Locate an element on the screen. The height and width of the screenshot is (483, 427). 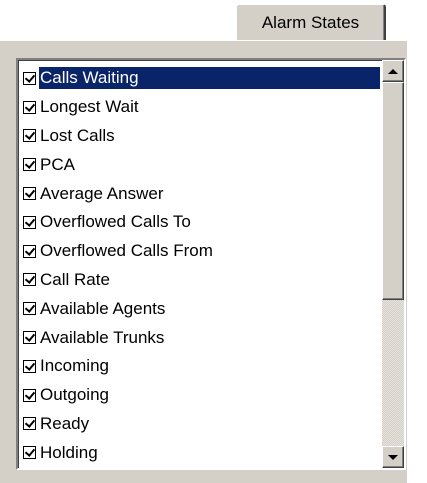
arrow-up-icon is located at coordinates (393, 71).